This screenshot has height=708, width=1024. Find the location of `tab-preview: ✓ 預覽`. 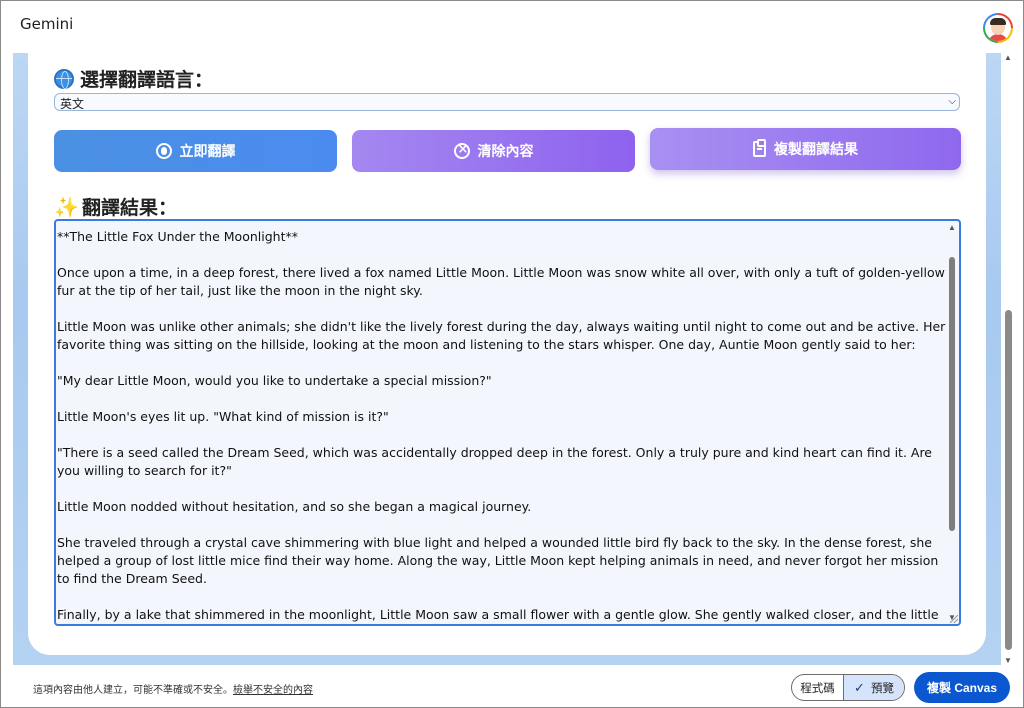

tab-preview: ✓ 預覽 is located at coordinates (874, 687).